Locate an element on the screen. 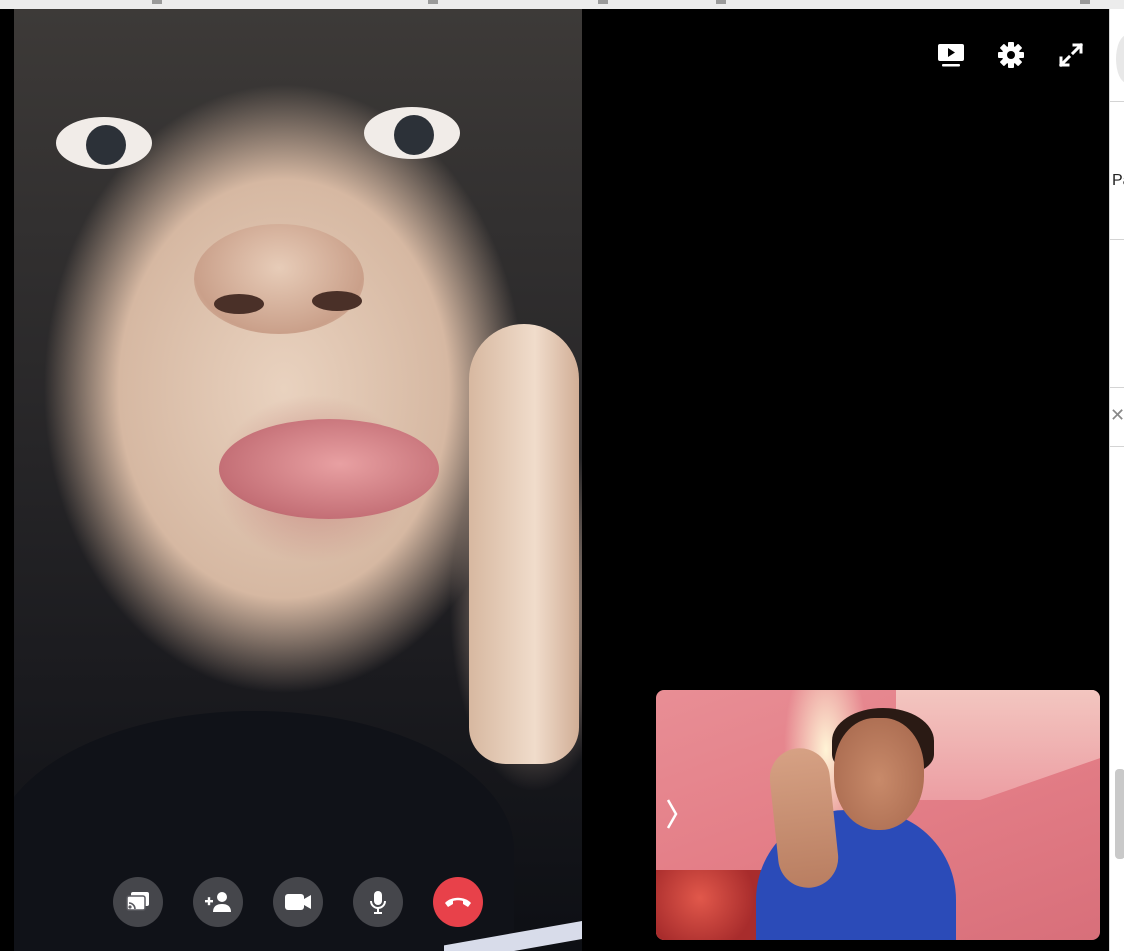  fullscreen-button is located at coordinates (1071, 55).